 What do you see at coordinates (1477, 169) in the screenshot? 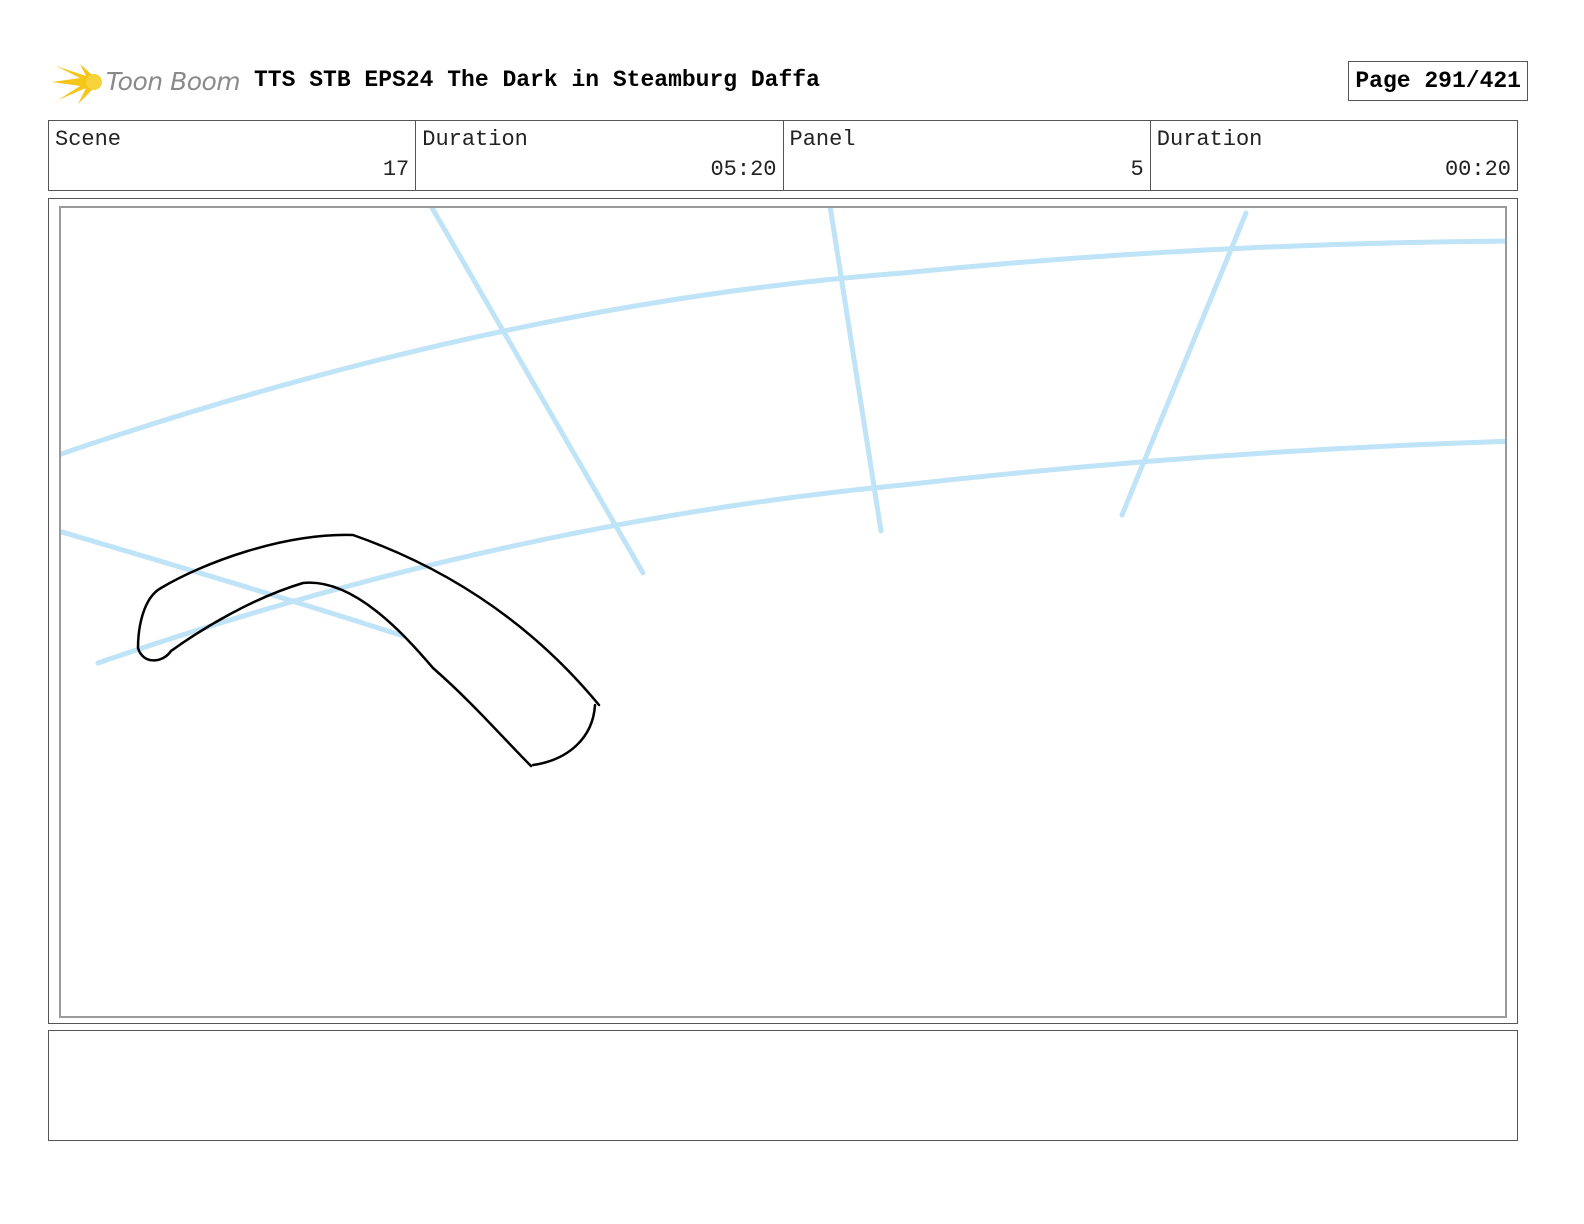
I see `panel-duration-value: 00:20` at bounding box center [1477, 169].